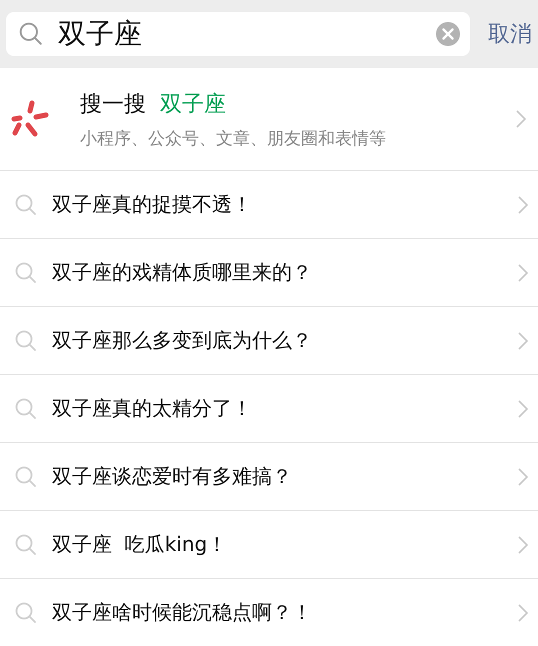  What do you see at coordinates (510, 34) in the screenshot?
I see `cancel-button: 取消` at bounding box center [510, 34].